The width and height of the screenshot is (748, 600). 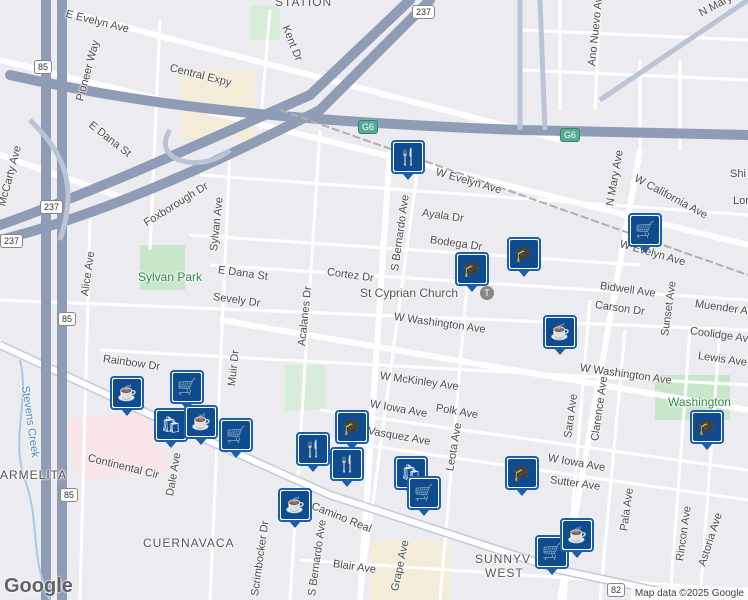 I want to click on street-label: Shi, so click(x=738, y=174).